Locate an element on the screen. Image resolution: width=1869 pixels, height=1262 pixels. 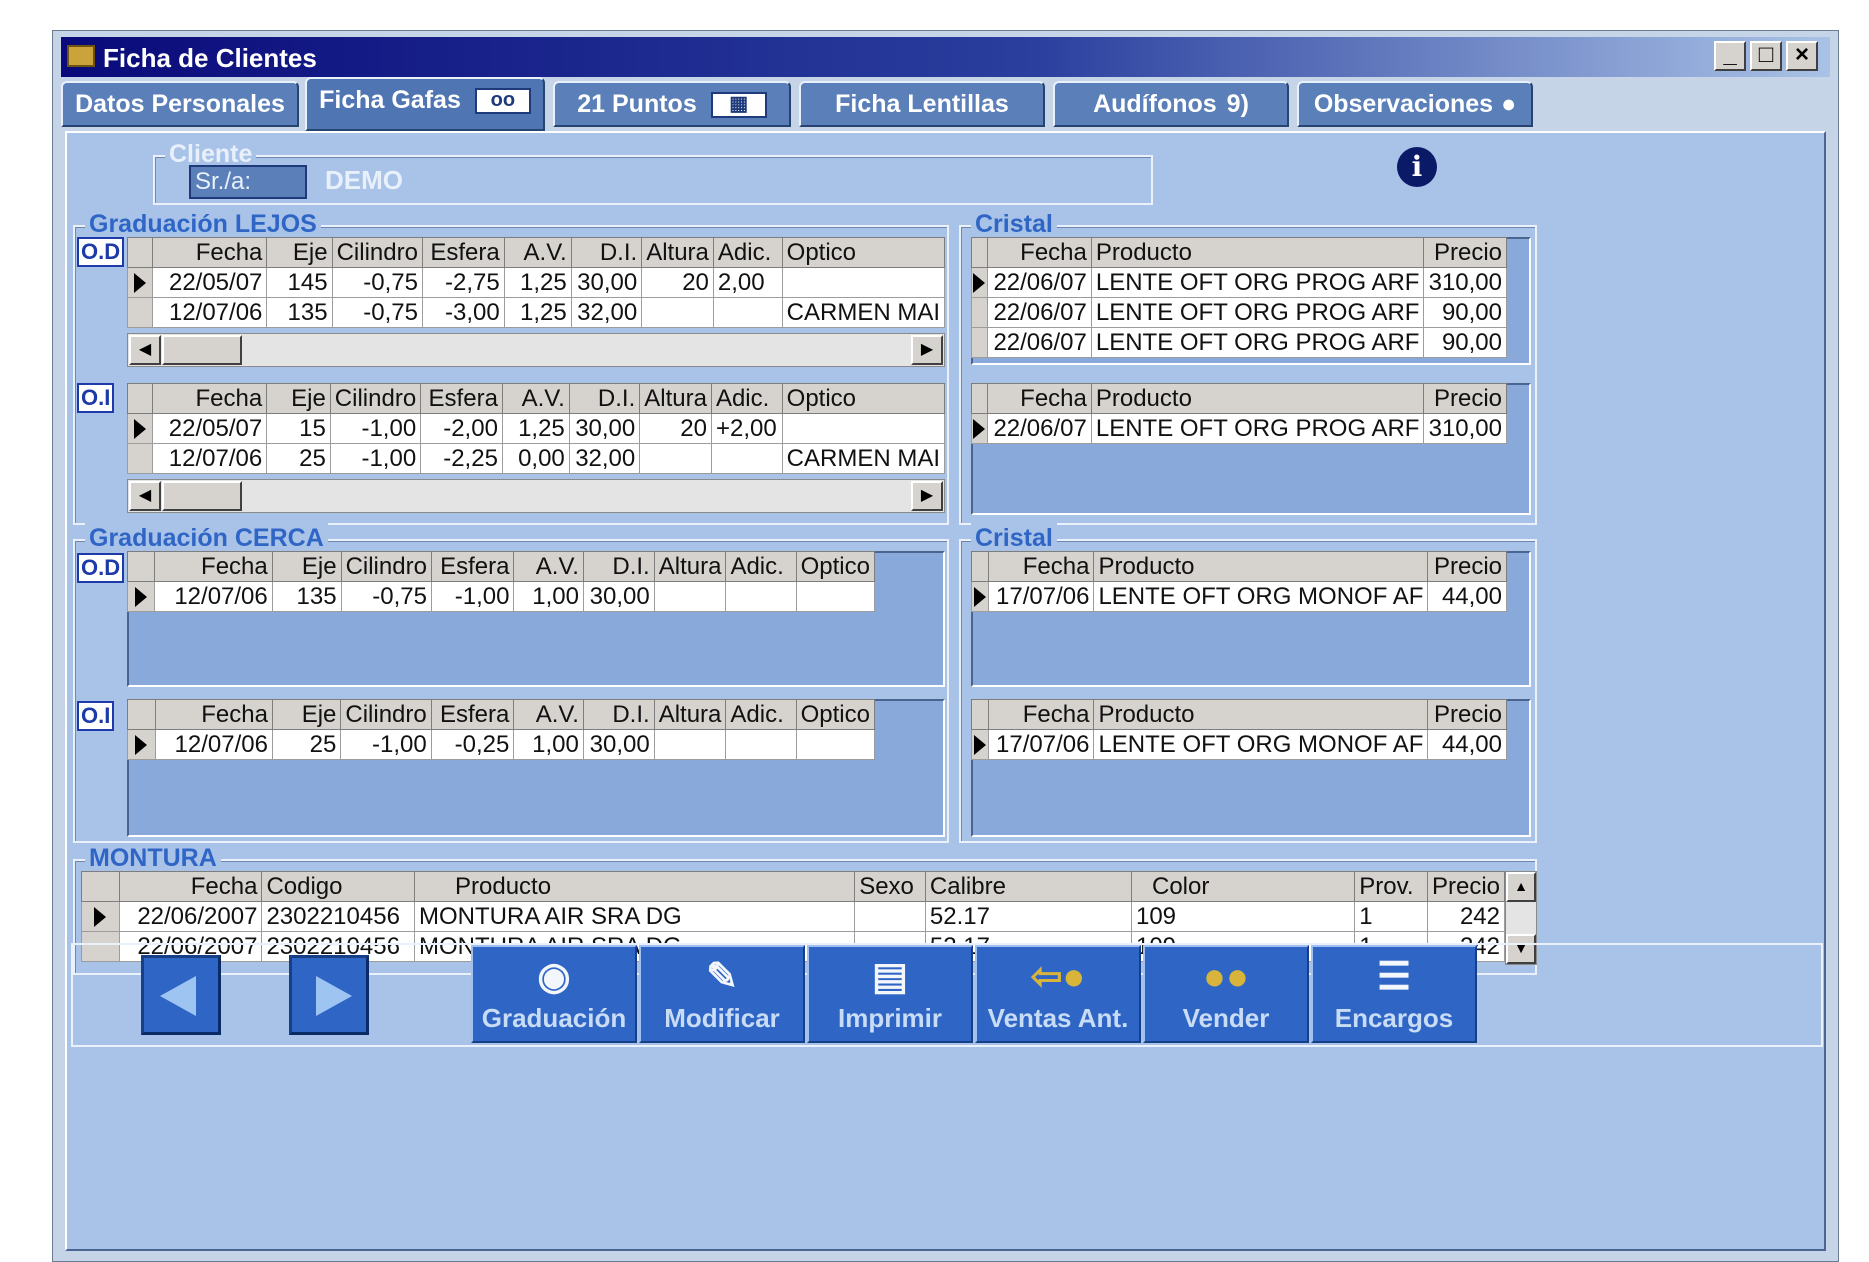
previous-record-button is located at coordinates (181, 995).